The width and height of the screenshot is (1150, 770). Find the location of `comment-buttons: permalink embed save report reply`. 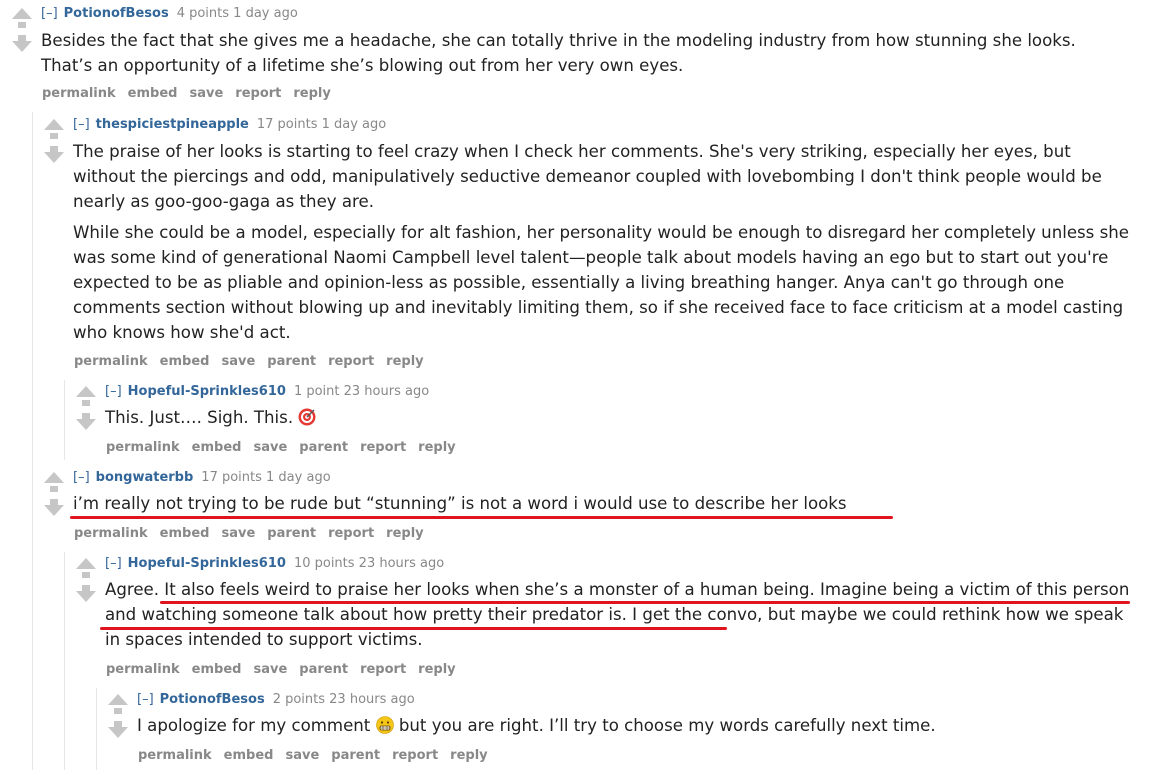

comment-buttons: permalink embed save report reply is located at coordinates (192, 93).